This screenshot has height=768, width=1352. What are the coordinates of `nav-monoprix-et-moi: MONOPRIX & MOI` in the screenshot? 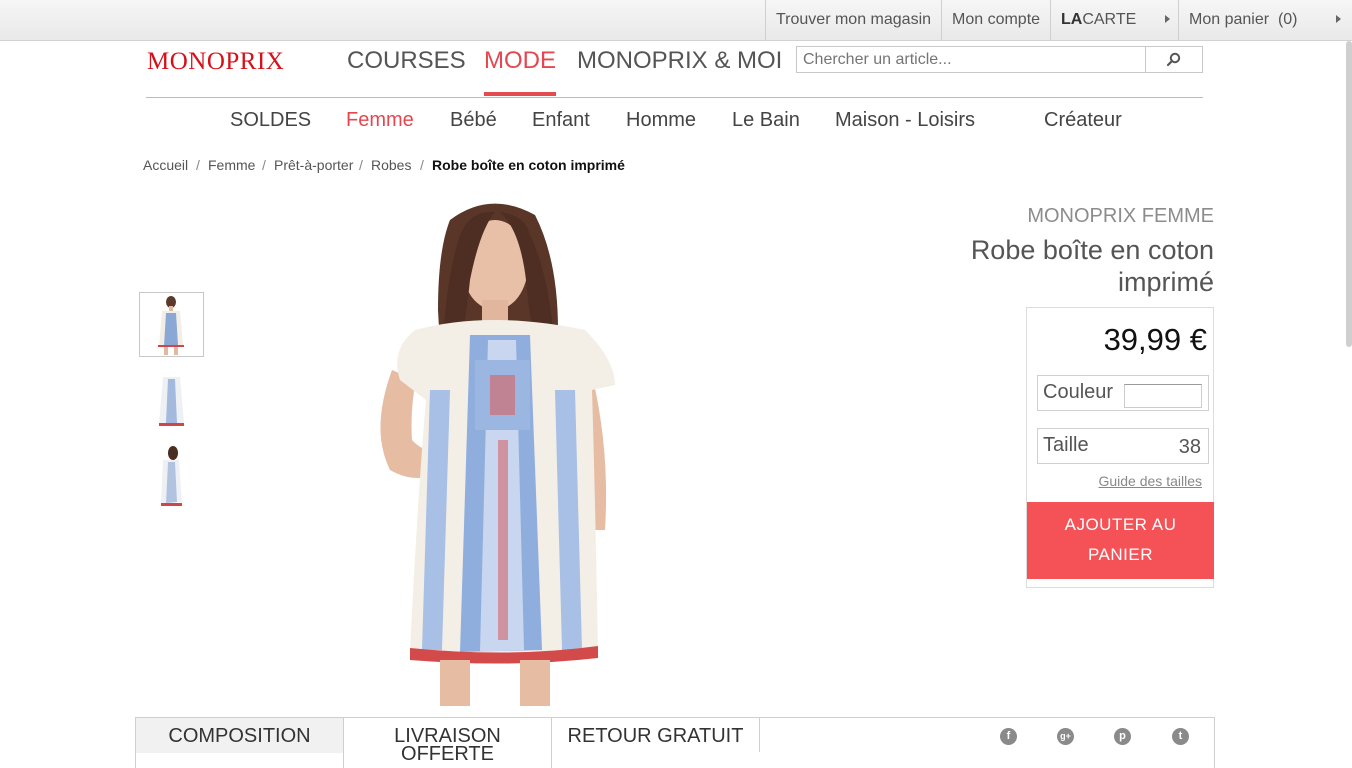 It's located at (679, 72).